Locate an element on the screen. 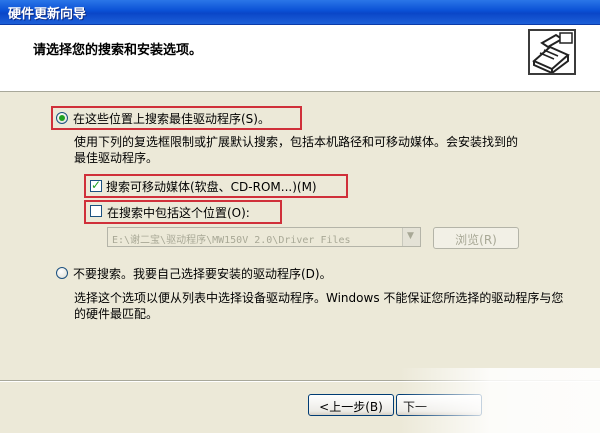 This screenshot has height=433, width=600. search-removable-label: 搜索可移动媒体(软盘、CD-ROM...)(M) is located at coordinates (211, 186).